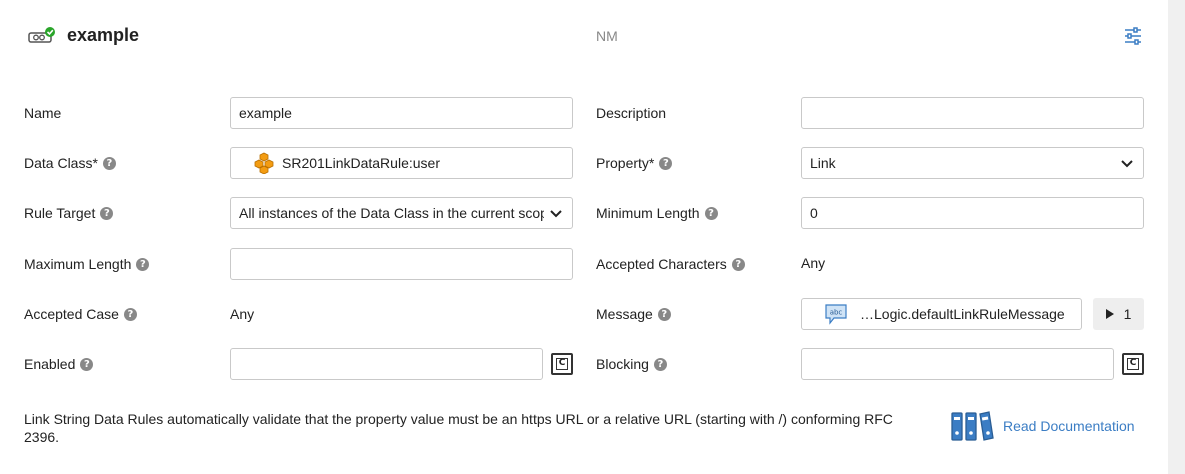 The image size is (1185, 474). What do you see at coordinates (972, 213) in the screenshot?
I see `minimum-length-input: 0` at bounding box center [972, 213].